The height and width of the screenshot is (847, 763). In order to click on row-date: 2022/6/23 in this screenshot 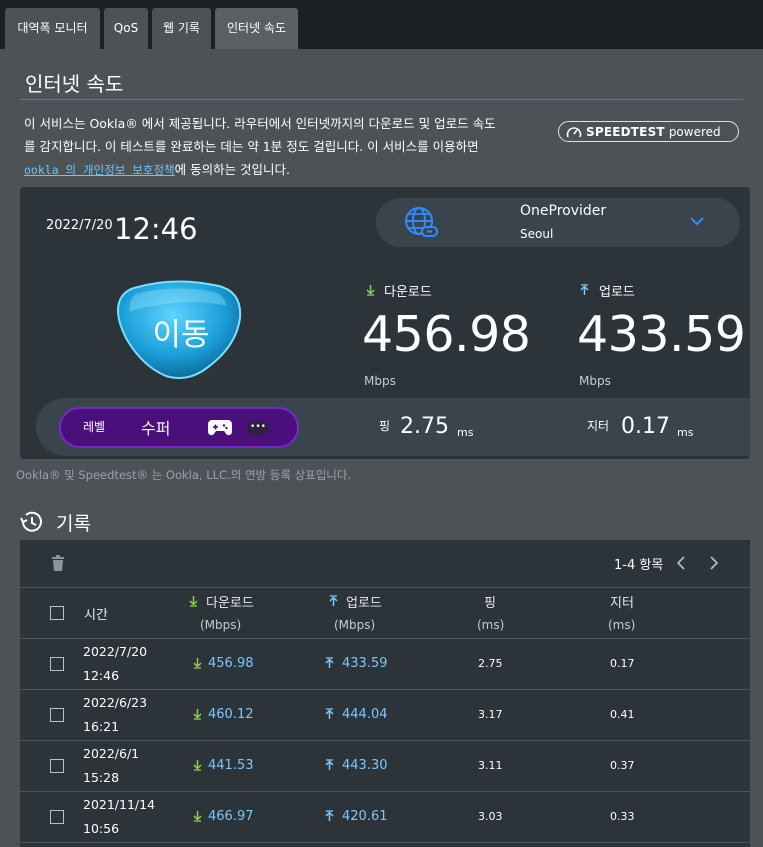, I will do `click(115, 702)`.